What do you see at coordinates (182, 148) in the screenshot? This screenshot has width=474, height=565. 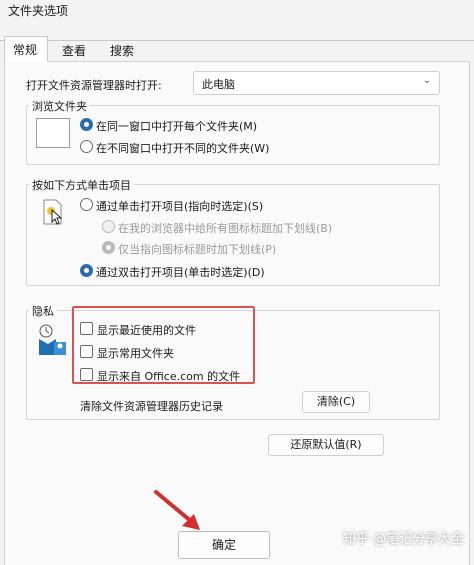 I see `radio-new-window-label: 在不同窗口中打开不同的文件夹(W)` at bounding box center [182, 148].